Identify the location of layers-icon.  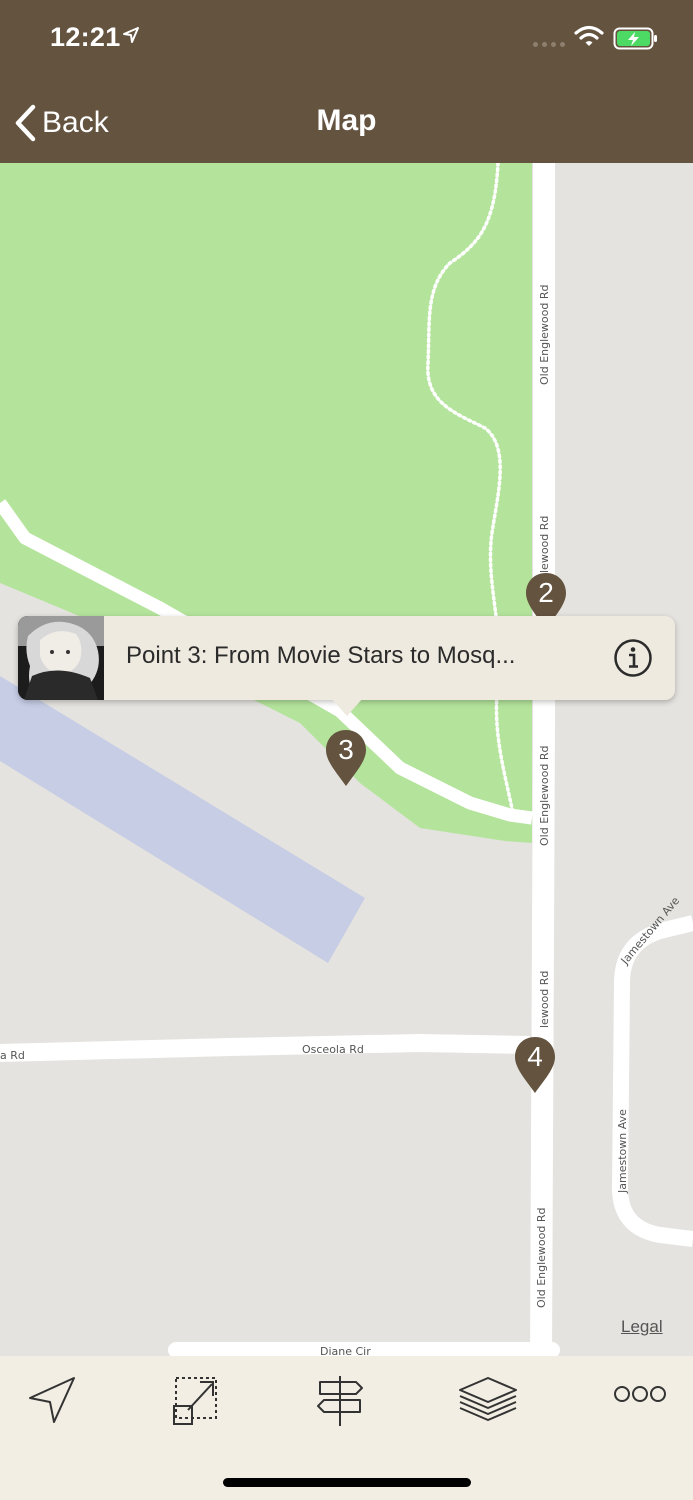
(488, 1399).